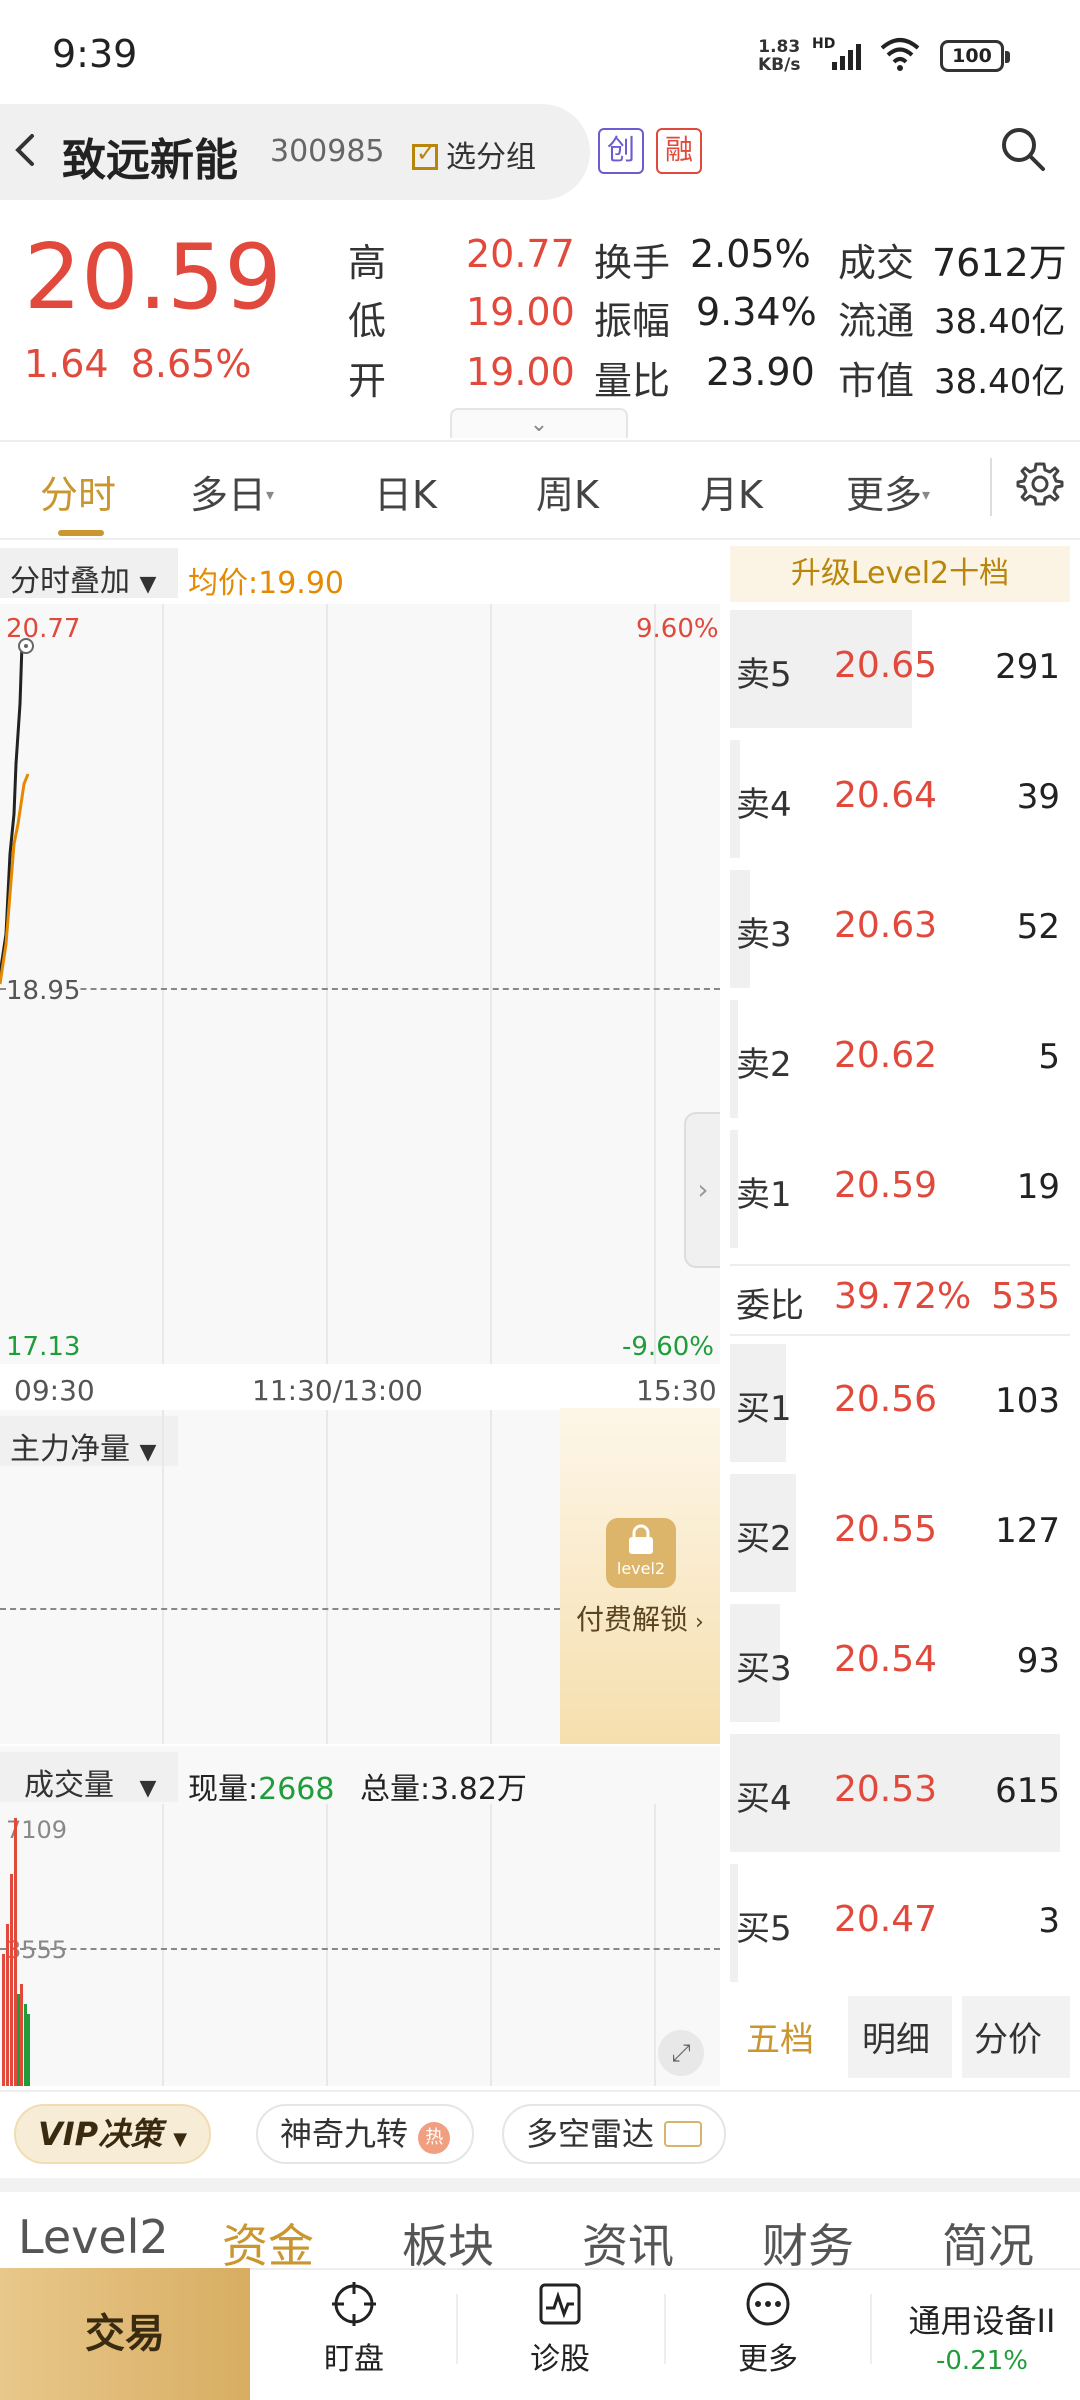  What do you see at coordinates (982, 2319) in the screenshot?
I see `sector-index-name: 通用设备II` at bounding box center [982, 2319].